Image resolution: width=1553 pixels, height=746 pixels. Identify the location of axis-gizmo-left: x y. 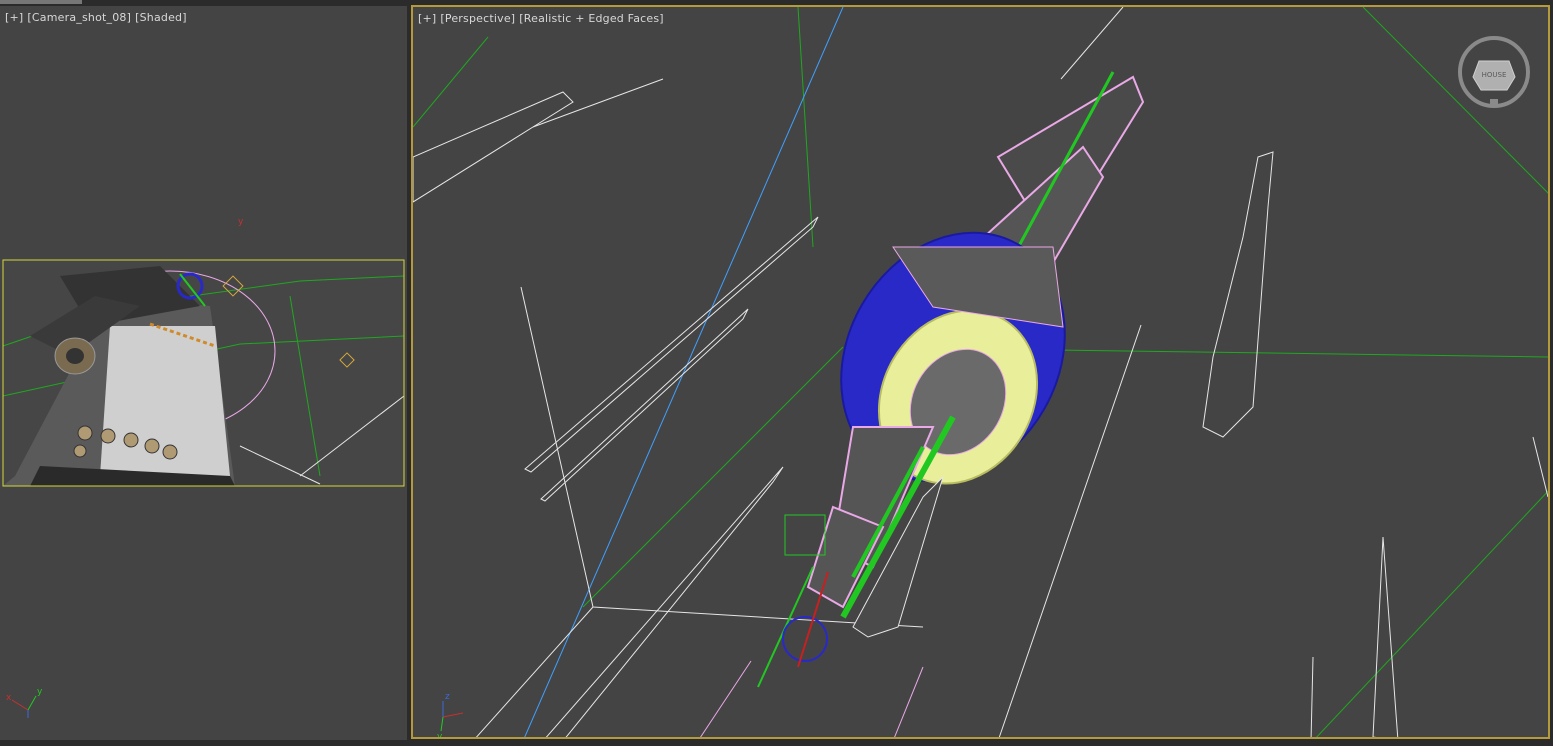
(24, 702).